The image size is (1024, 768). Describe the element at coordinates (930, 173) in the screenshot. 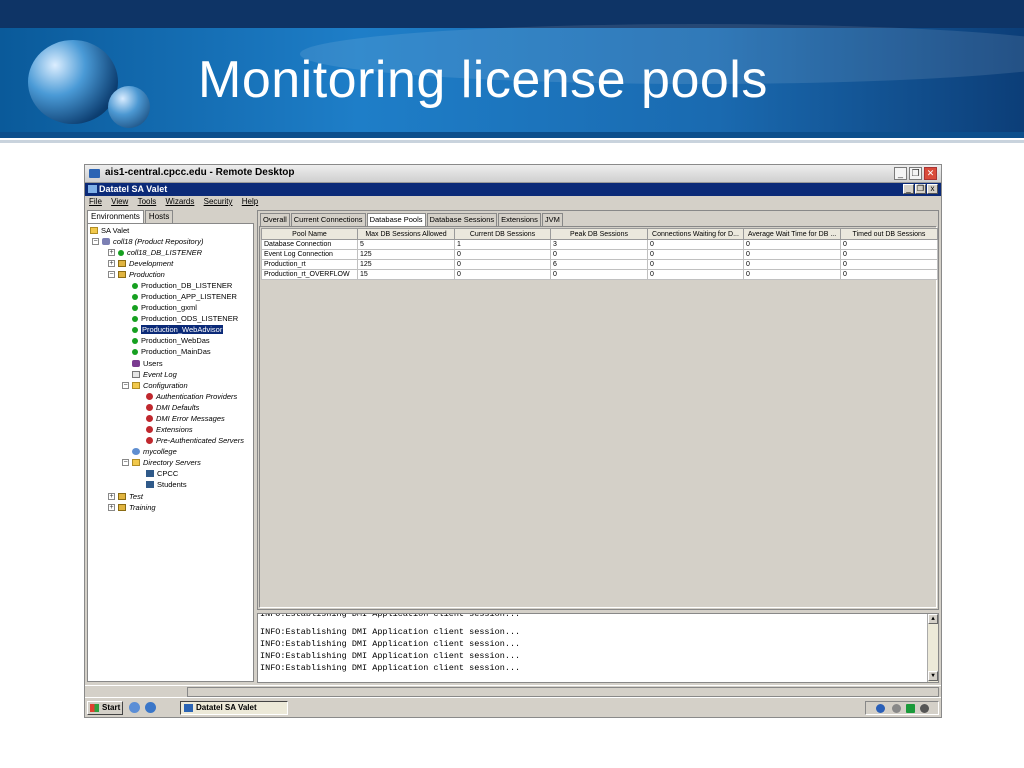

I see `close-button: ✕` at that location.